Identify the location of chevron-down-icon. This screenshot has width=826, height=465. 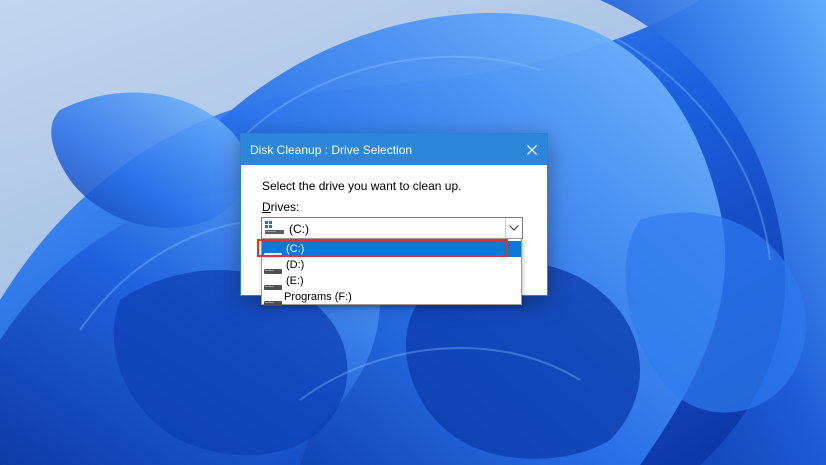
(514, 228).